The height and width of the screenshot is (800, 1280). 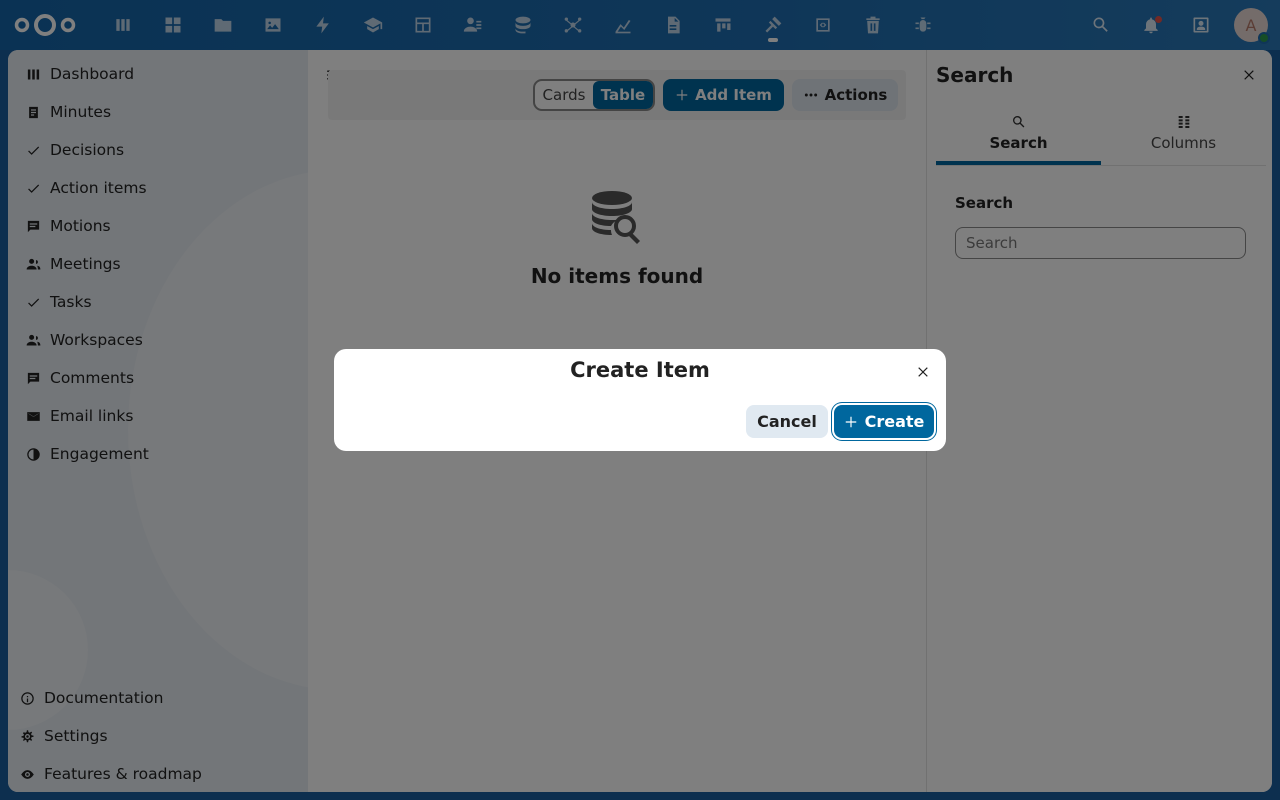 I want to click on create-item-dialog: Create Item Cancel Create, so click(x=640, y=400).